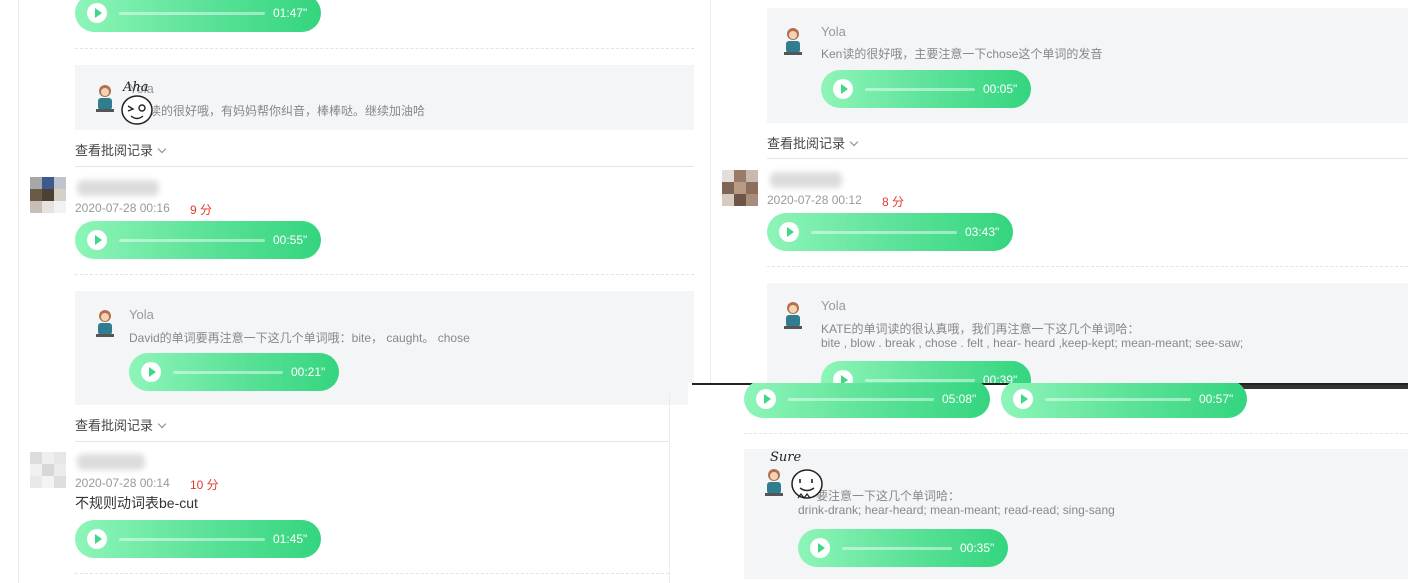  I want to click on submission-score: 10 分, so click(204, 485).